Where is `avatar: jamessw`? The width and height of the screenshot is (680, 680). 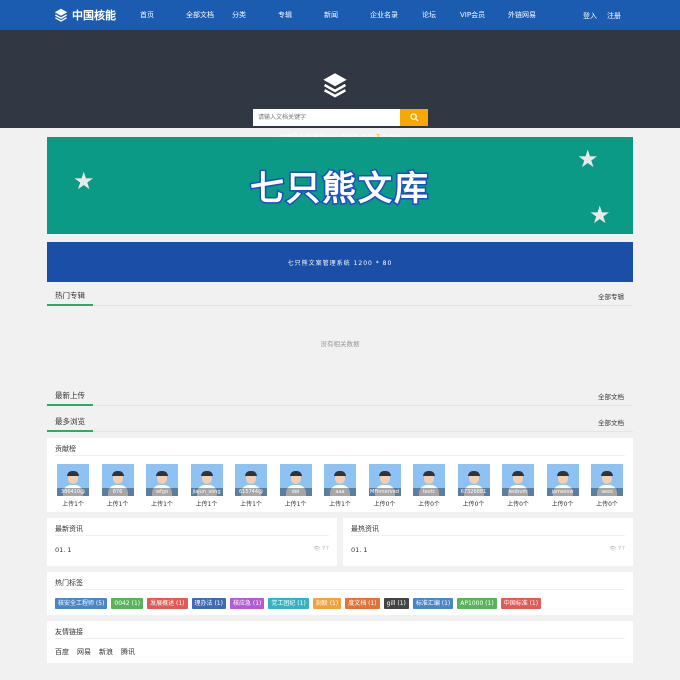 avatar: jamessw is located at coordinates (562, 480).